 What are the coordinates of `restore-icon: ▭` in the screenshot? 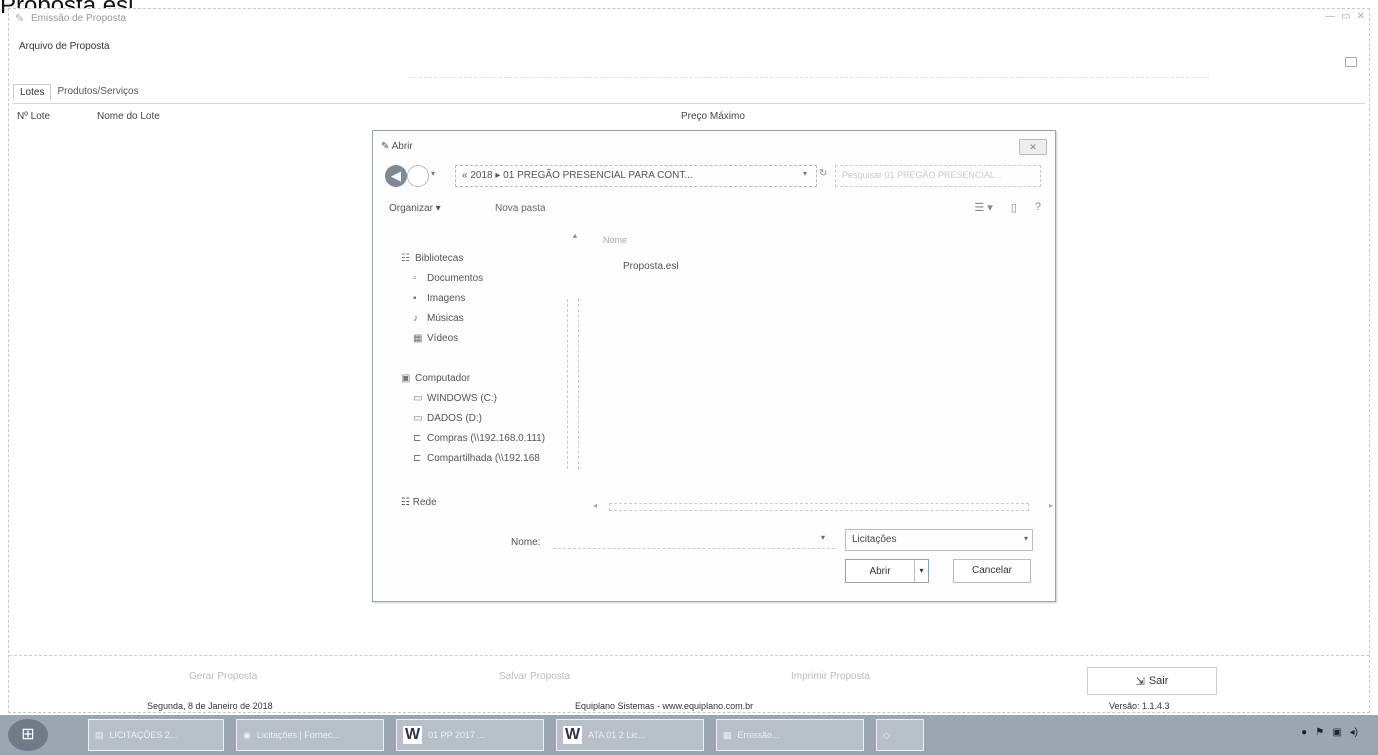 It's located at (1345, 16).